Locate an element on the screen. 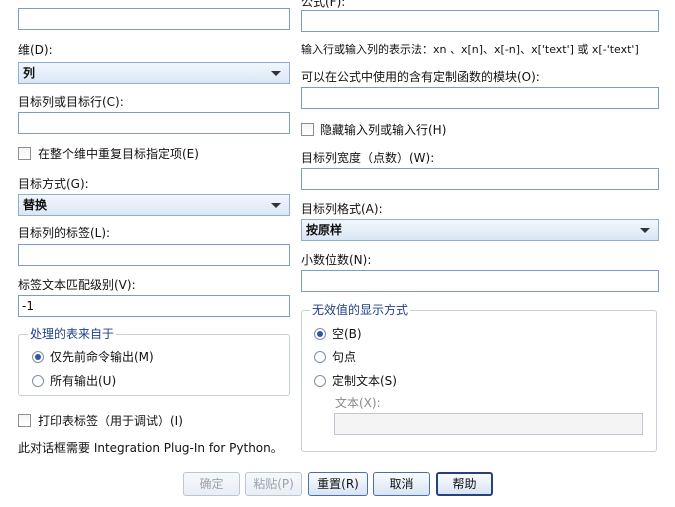 The height and width of the screenshot is (507, 675). decimals-input is located at coordinates (480, 281).